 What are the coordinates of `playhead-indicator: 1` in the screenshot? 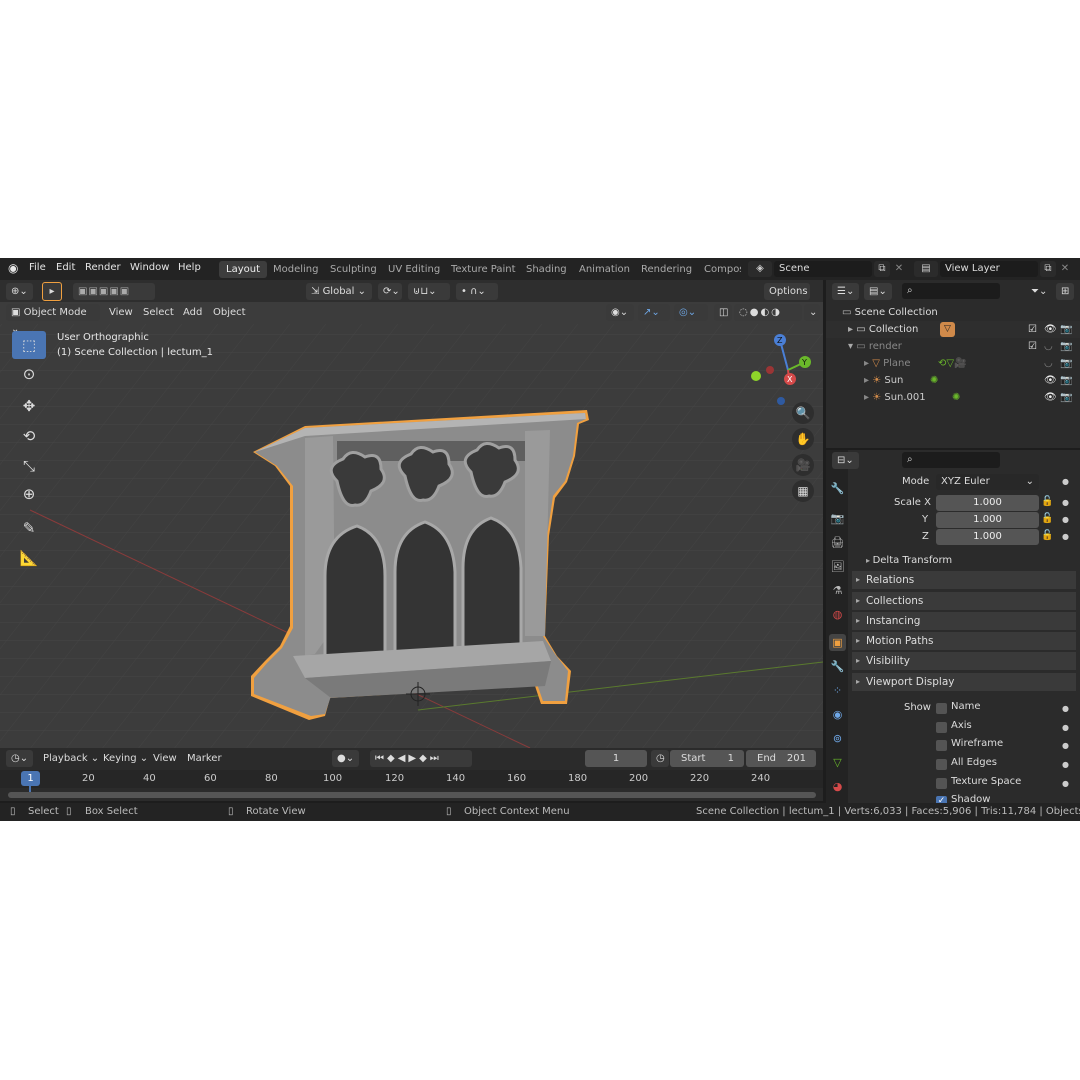 It's located at (30, 778).